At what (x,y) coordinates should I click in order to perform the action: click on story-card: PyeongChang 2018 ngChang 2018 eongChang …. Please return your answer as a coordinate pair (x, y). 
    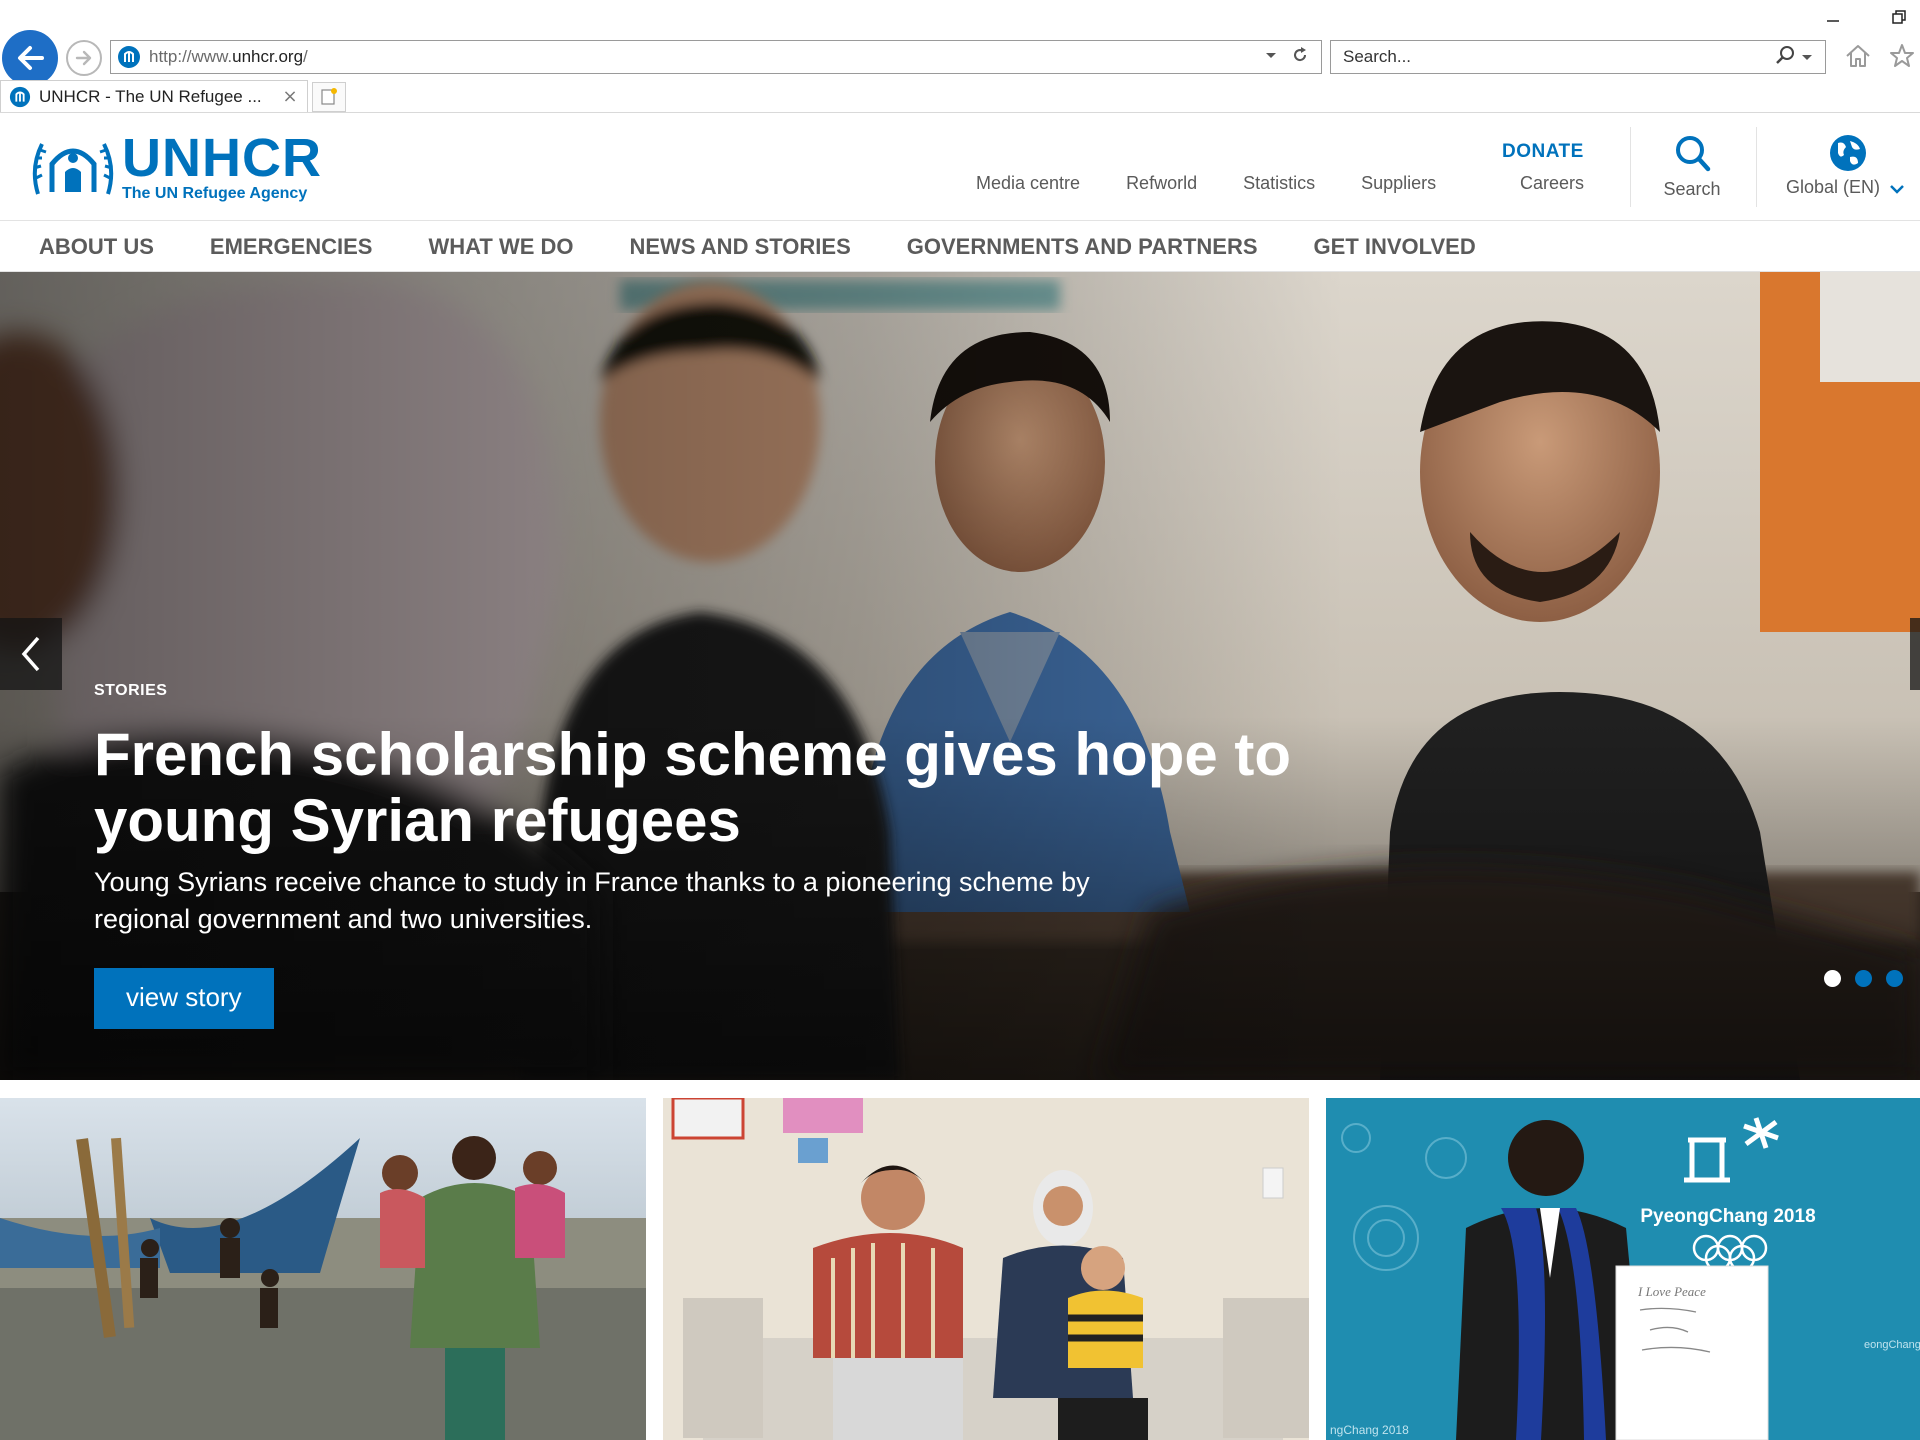
    Looking at the image, I should click on (1623, 1269).